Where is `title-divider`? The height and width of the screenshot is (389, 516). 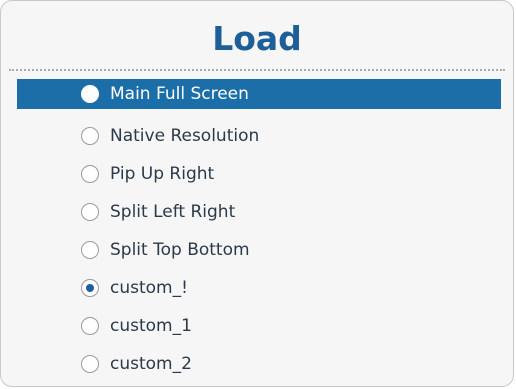
title-divider is located at coordinates (257, 70).